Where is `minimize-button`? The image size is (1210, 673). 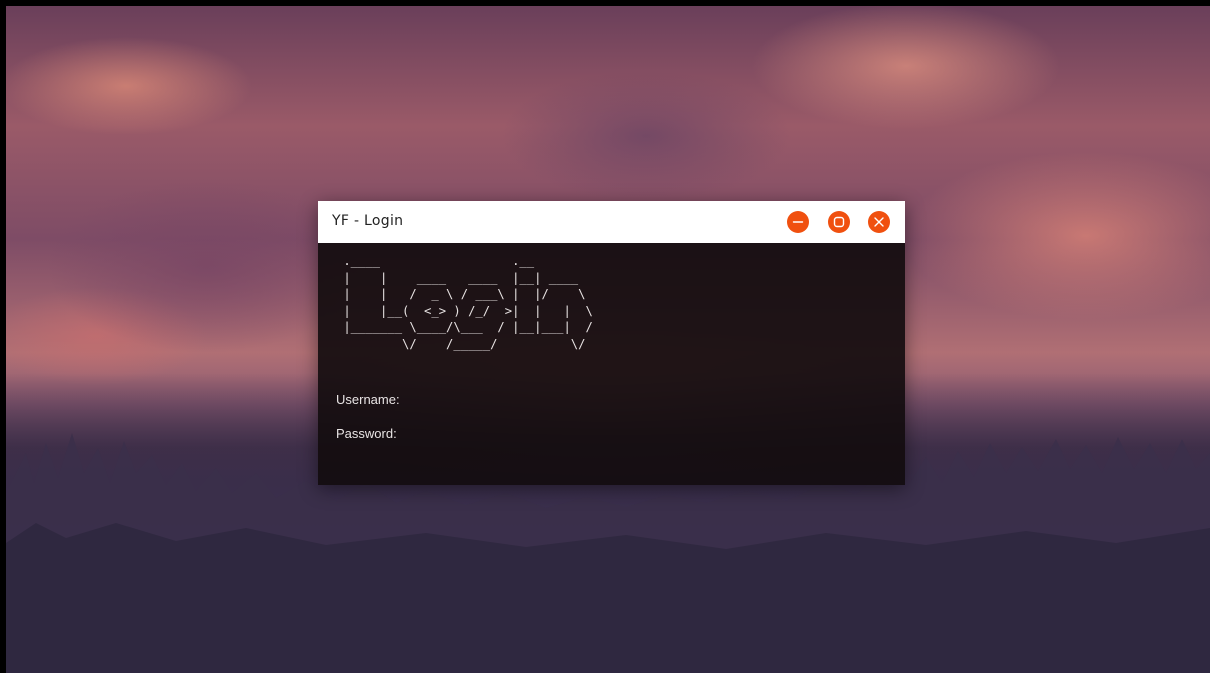
minimize-button is located at coordinates (798, 222).